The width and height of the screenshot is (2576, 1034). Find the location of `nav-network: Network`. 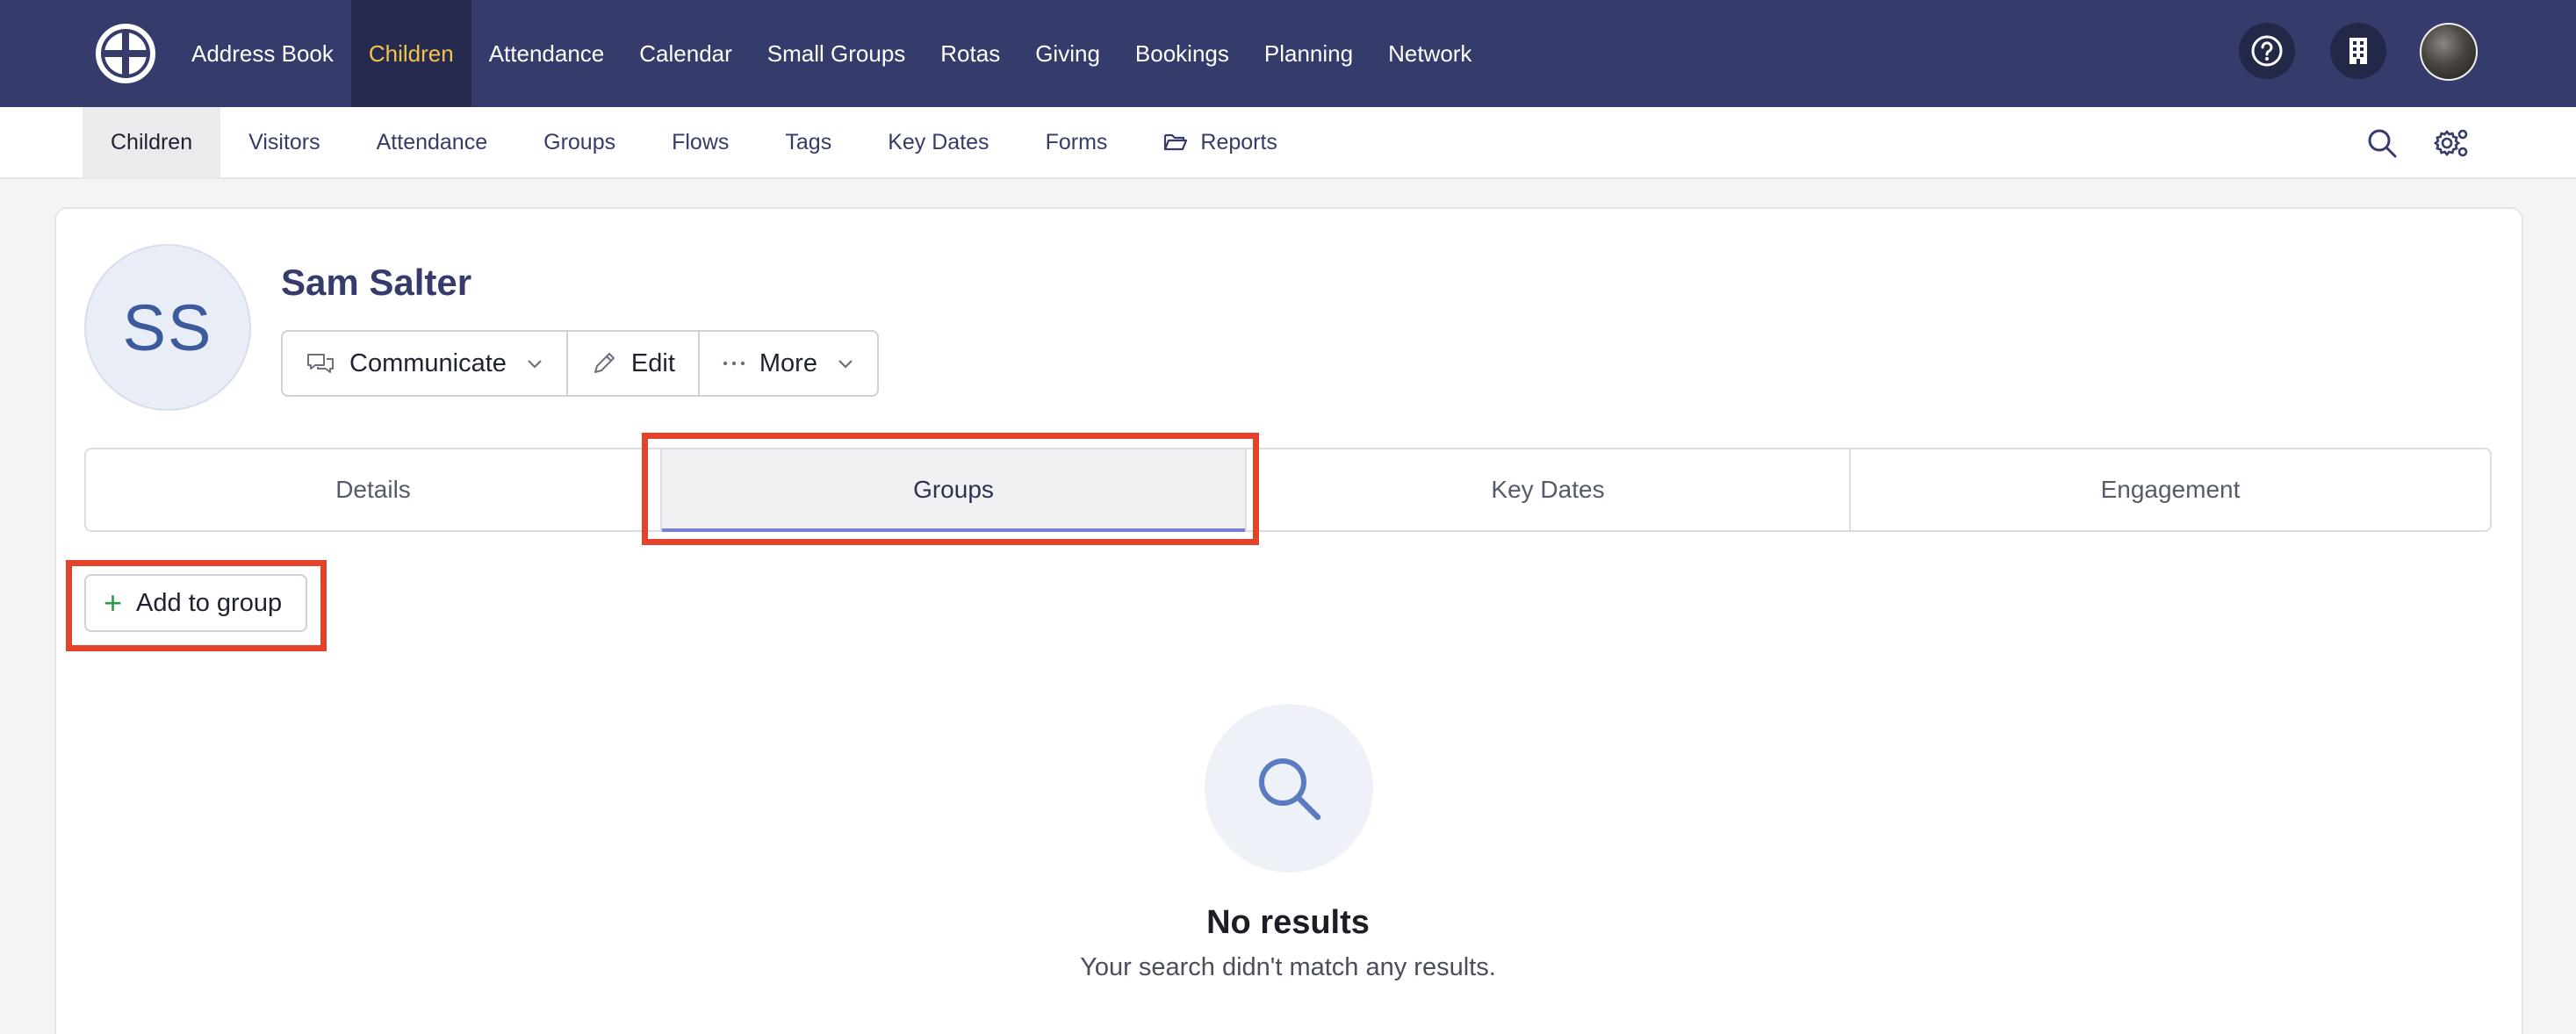

nav-network: Network is located at coordinates (1430, 53).